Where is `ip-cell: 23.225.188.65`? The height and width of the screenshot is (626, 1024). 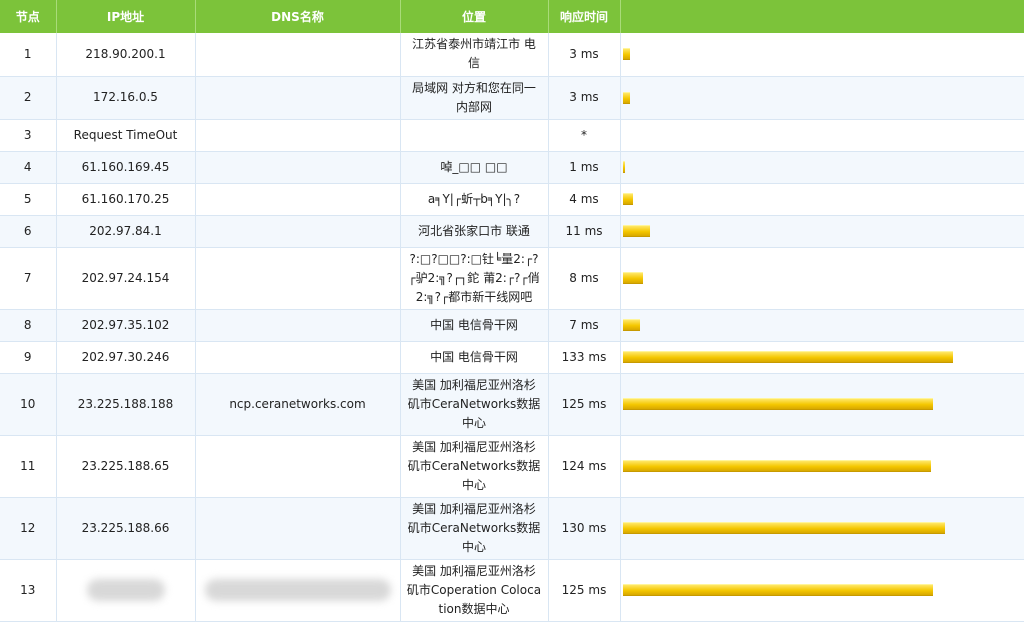
ip-cell: 23.225.188.65 is located at coordinates (126, 466).